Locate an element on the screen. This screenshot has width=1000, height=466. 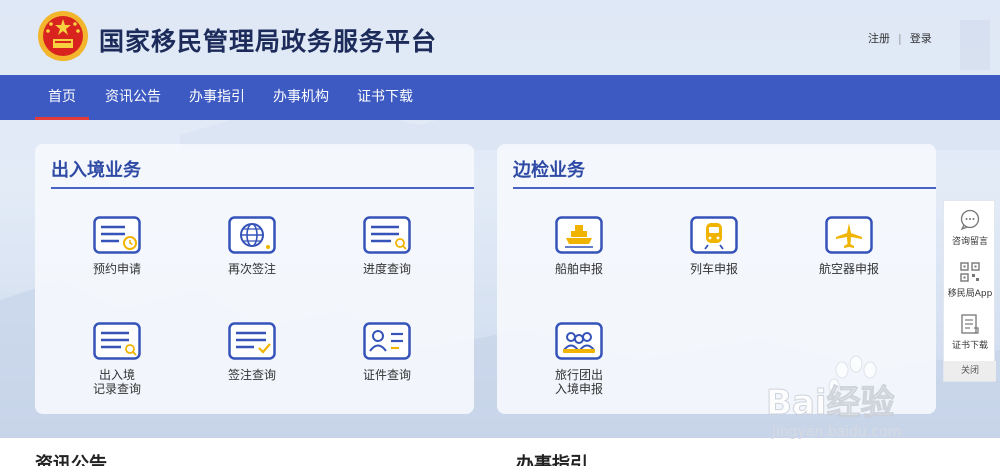
service-label: 预约申请 is located at coordinates (116, 269).